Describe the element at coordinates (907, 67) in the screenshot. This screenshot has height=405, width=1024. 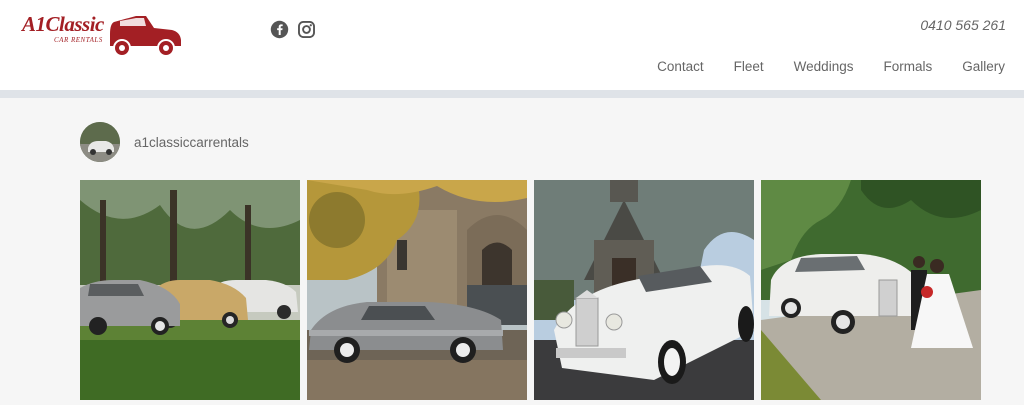
I see `nav-formals: Formals` at that location.